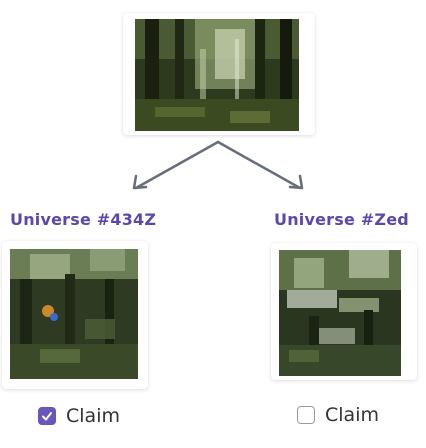 Image resolution: width=426 pixels, height=448 pixels. I want to click on universe-title-left: Universe #434Z, so click(83, 219).